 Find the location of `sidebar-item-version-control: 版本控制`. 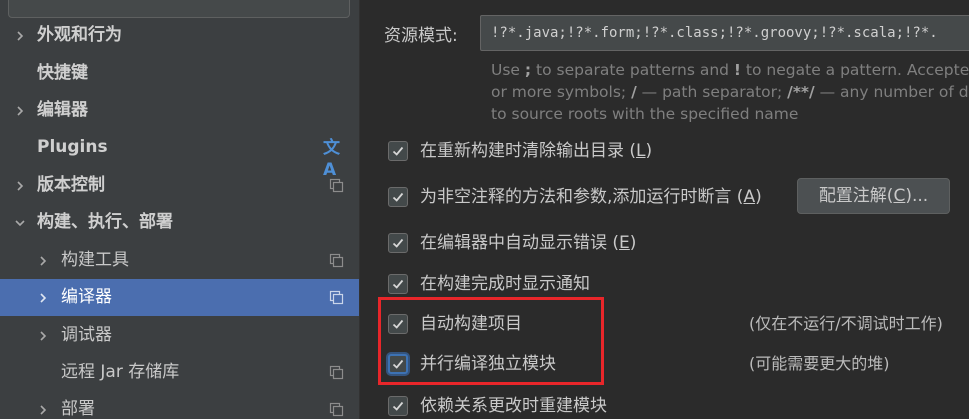

sidebar-item-version-control: 版本控制 is located at coordinates (179, 185).